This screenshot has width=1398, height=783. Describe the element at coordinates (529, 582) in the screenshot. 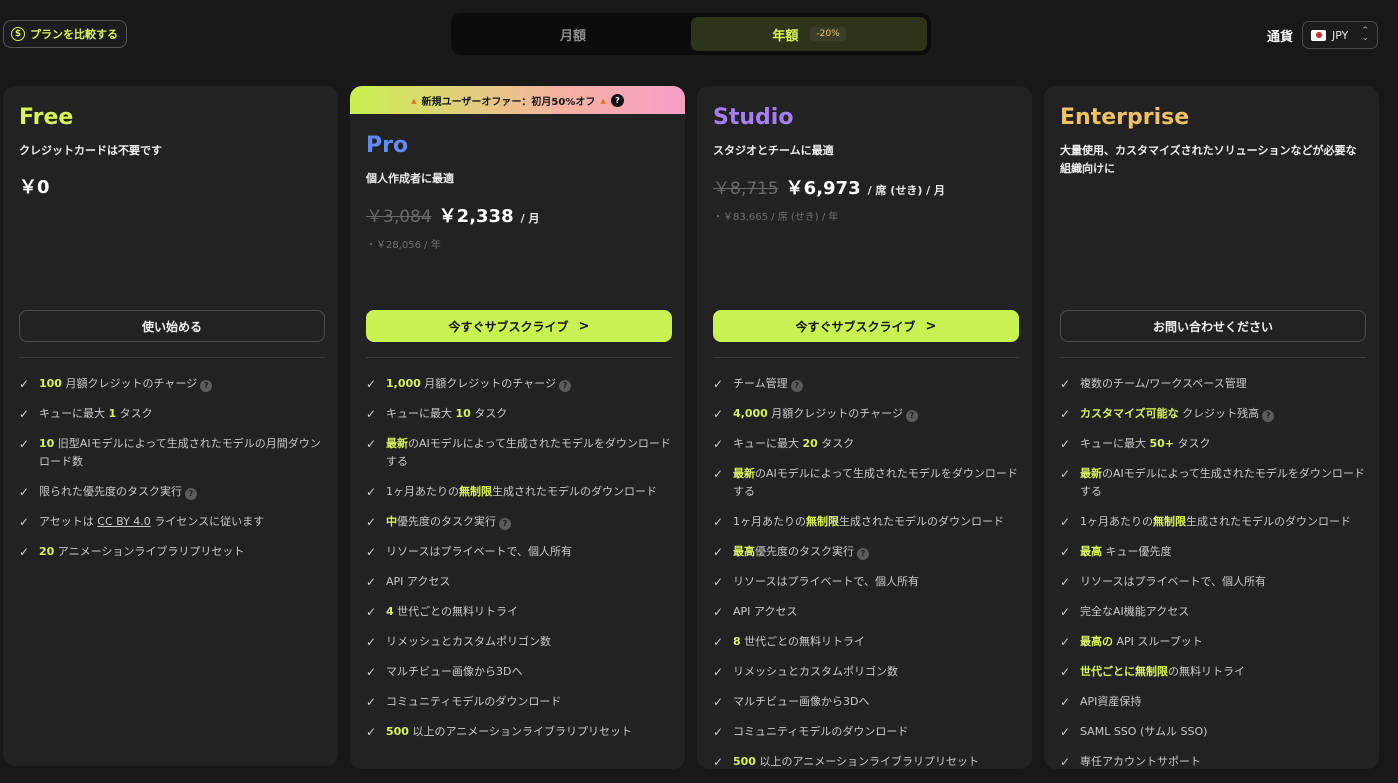

I see `feature-text: API アクセス` at that location.